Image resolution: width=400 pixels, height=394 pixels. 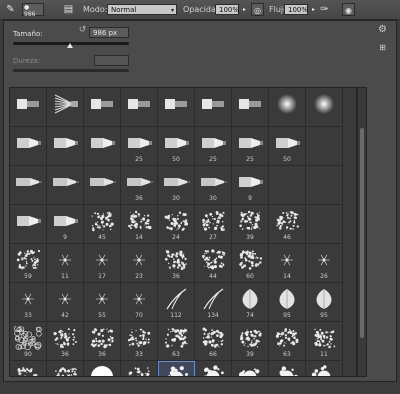 I want to click on new-preset-icon: ⊞, so click(x=382, y=47).